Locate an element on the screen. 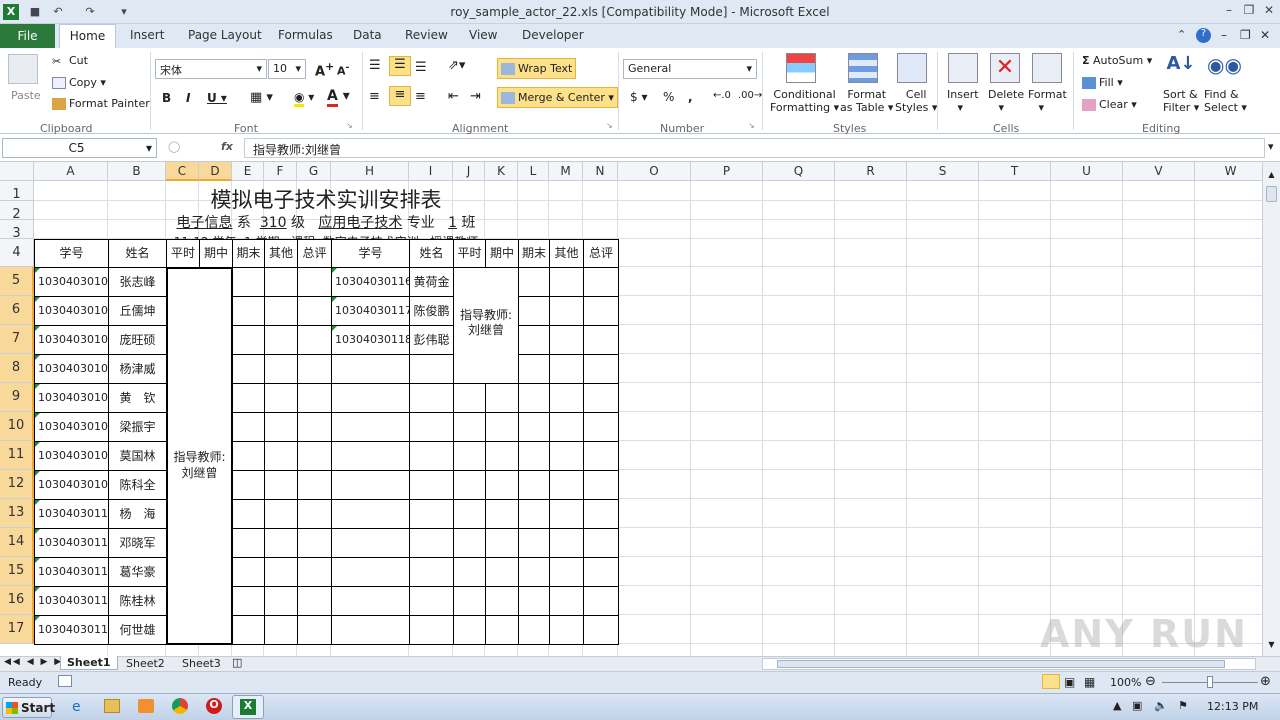  student-name-cell: 黄荷金 is located at coordinates (431, 282).